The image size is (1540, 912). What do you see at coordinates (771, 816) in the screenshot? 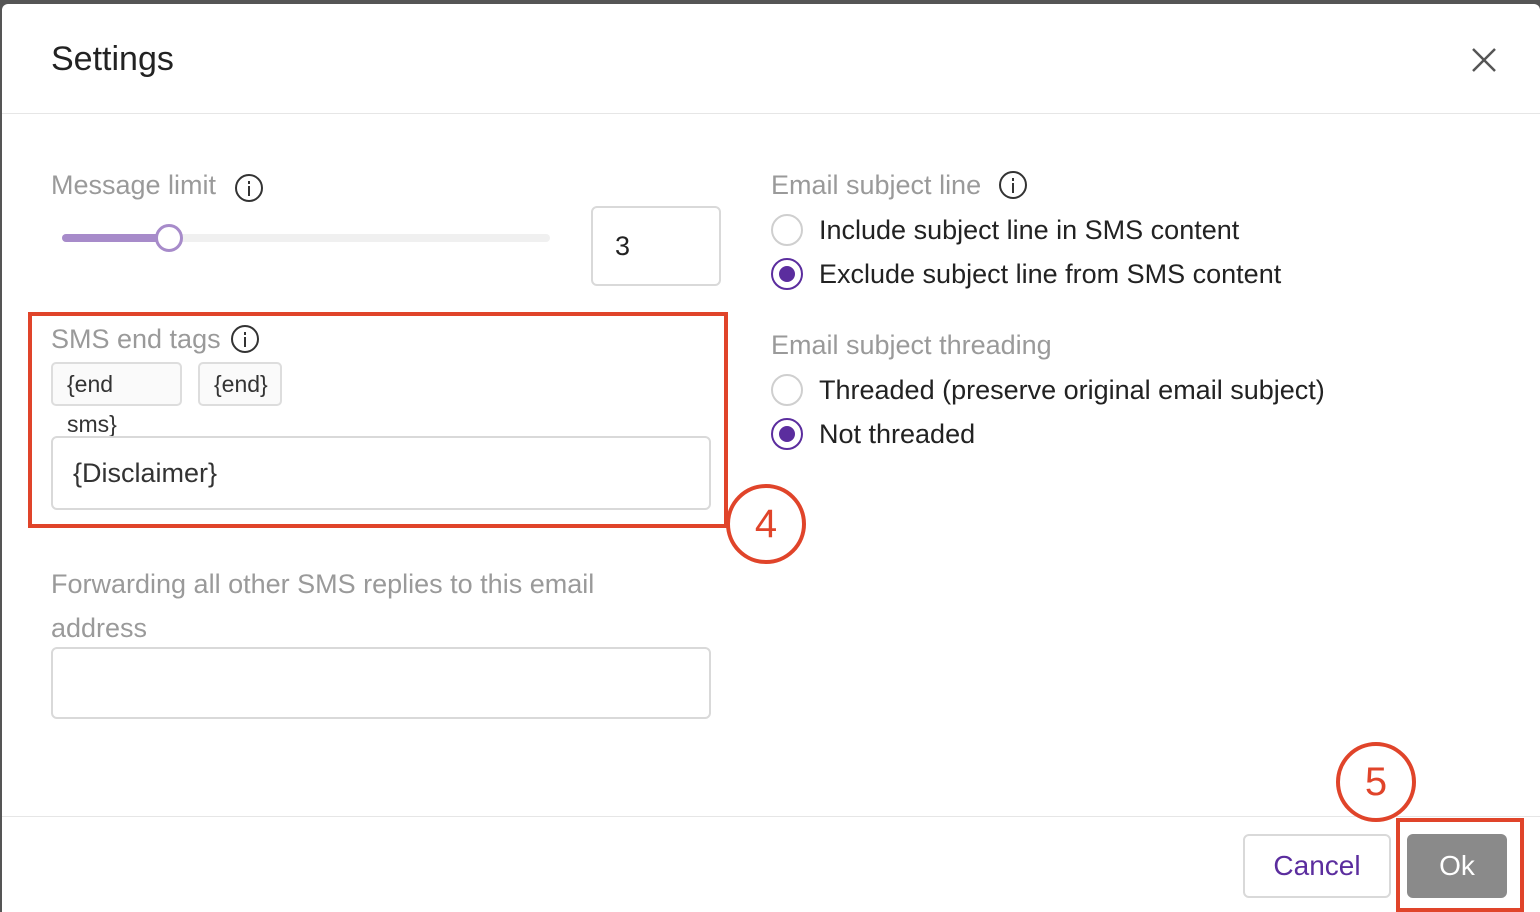
I see `footer-divider` at bounding box center [771, 816].